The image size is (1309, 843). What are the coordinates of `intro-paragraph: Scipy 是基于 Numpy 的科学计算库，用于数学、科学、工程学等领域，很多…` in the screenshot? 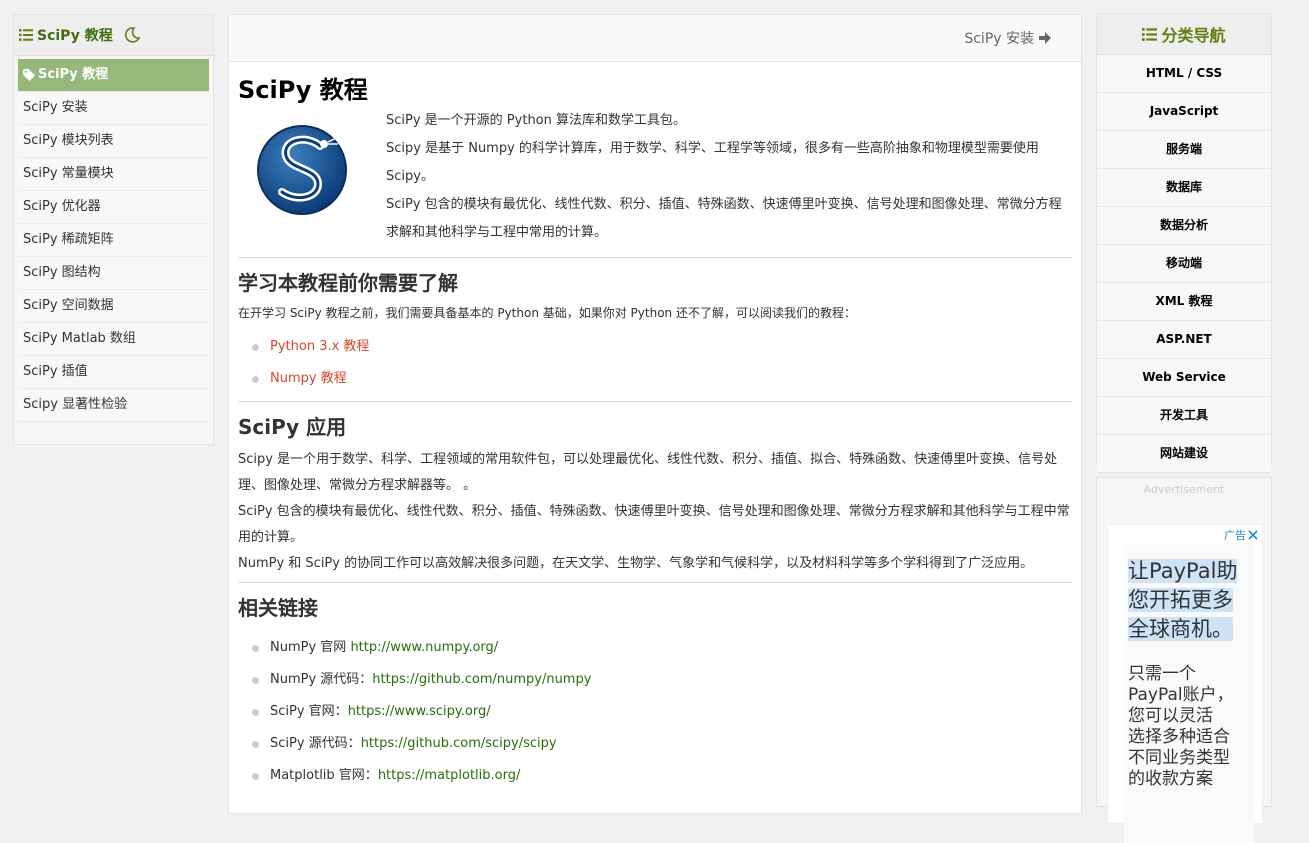 It's located at (712, 162).